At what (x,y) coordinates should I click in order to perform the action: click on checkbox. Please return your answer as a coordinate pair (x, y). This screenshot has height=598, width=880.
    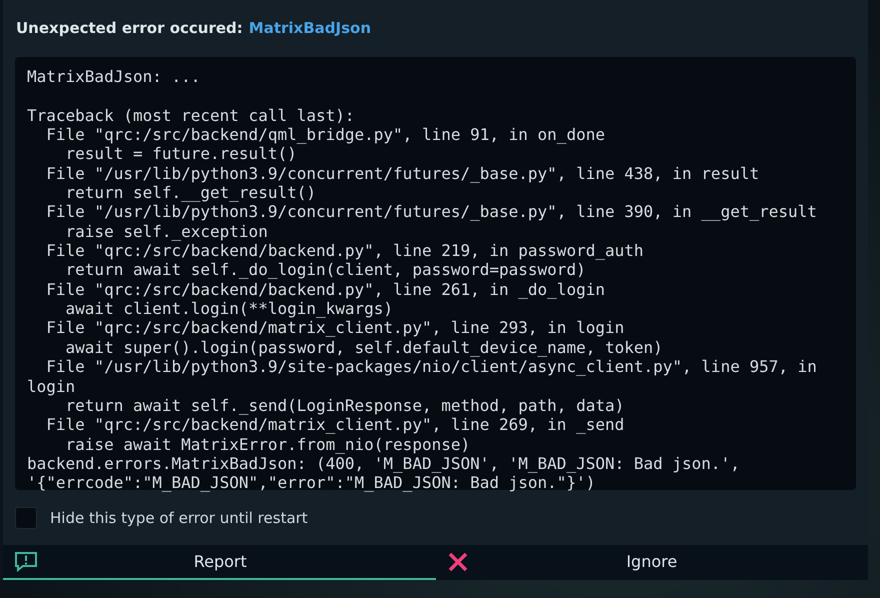
    Looking at the image, I should click on (26, 517).